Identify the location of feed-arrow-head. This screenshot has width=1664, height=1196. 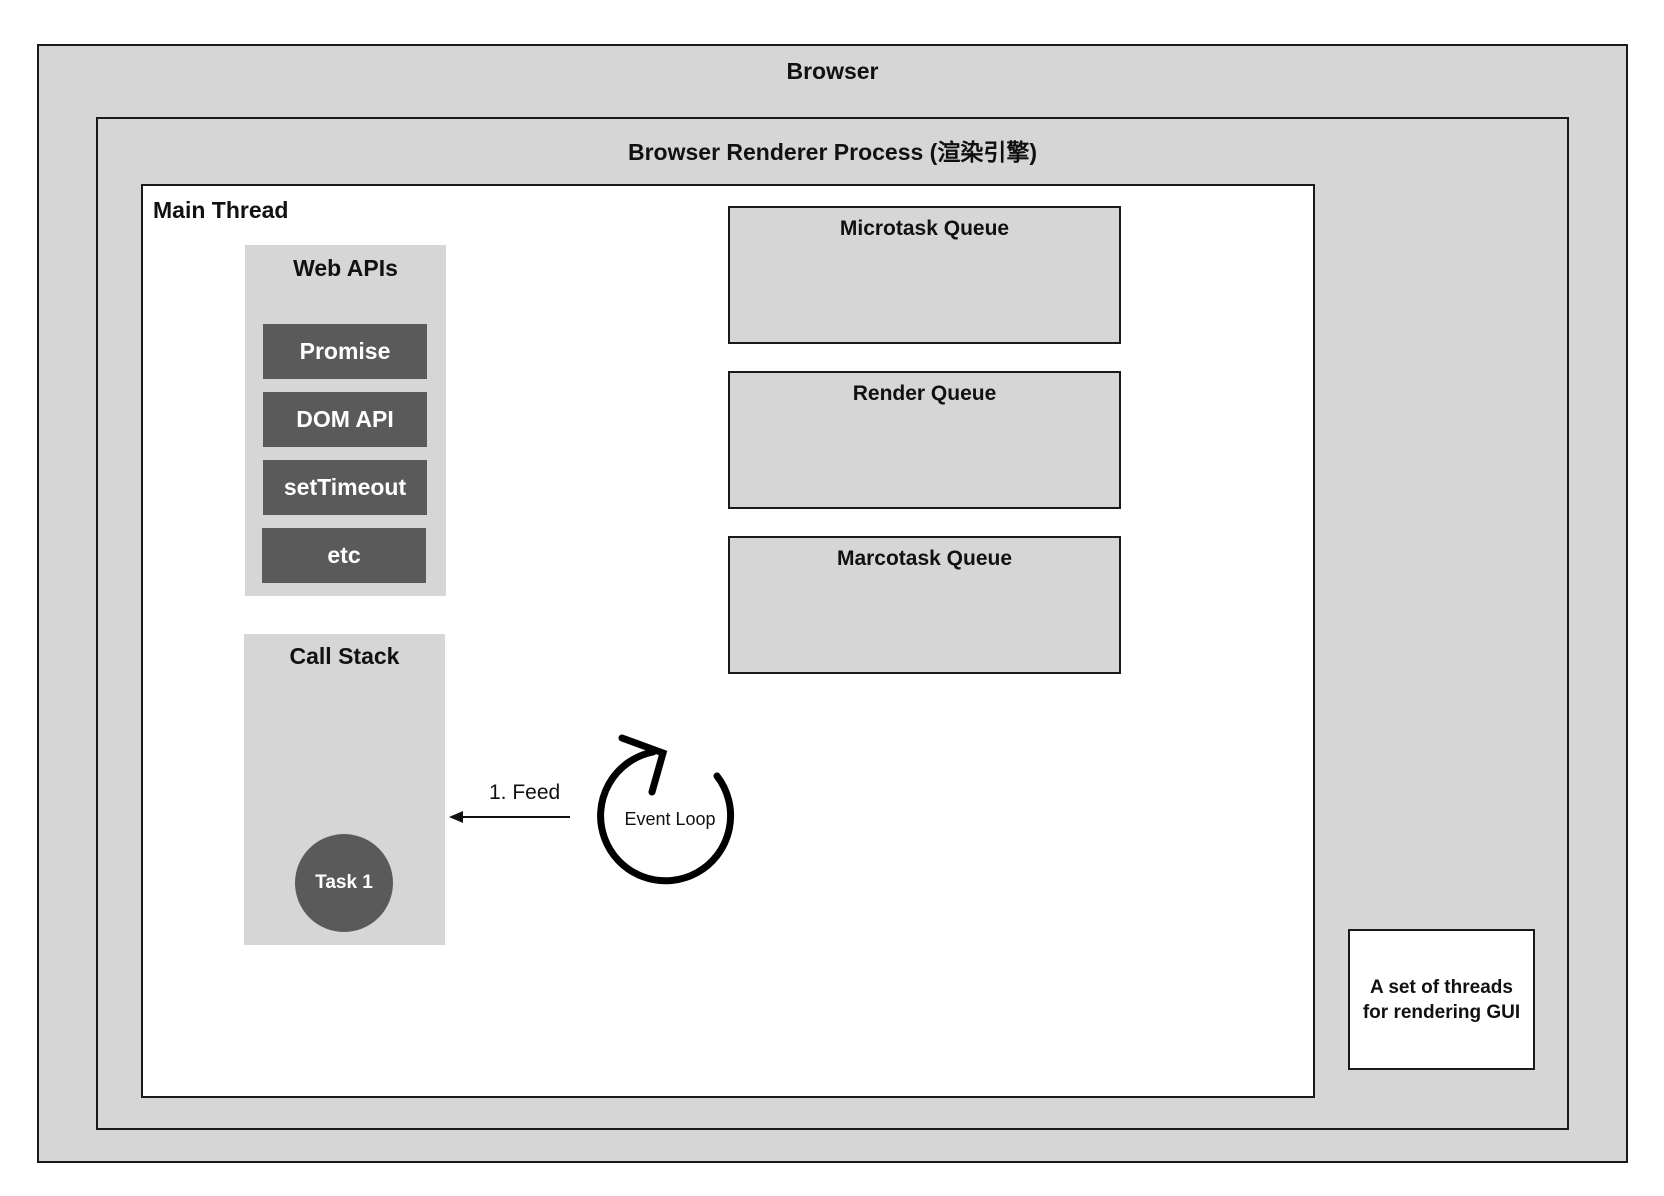
(456, 817).